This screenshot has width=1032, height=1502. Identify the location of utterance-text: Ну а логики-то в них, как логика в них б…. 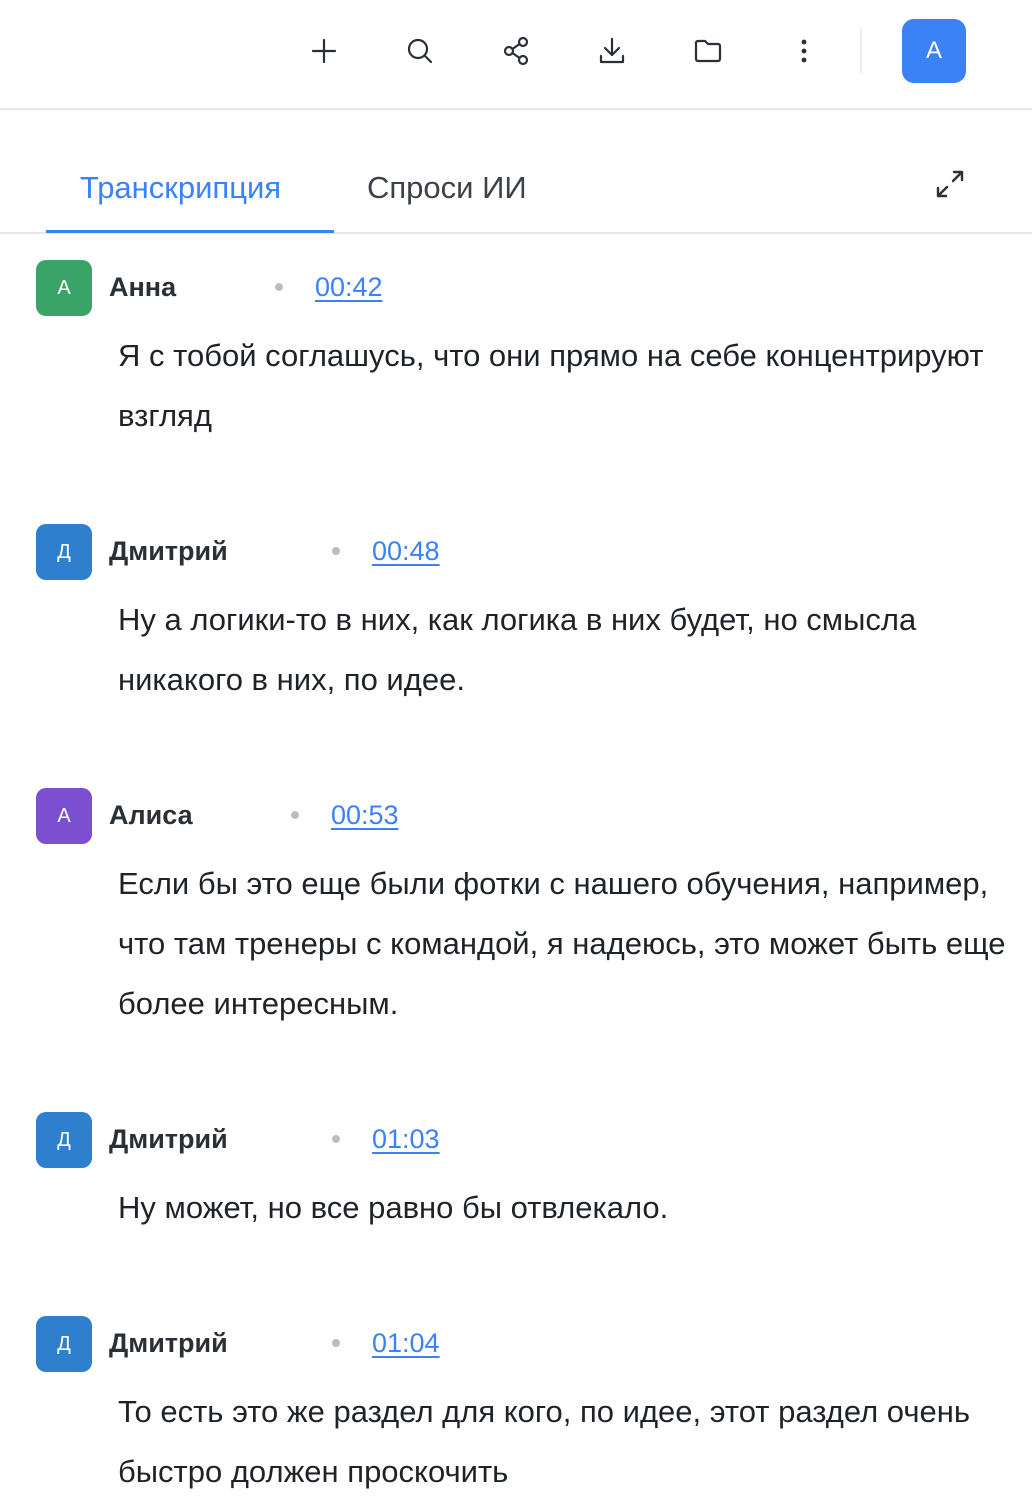
(517, 649).